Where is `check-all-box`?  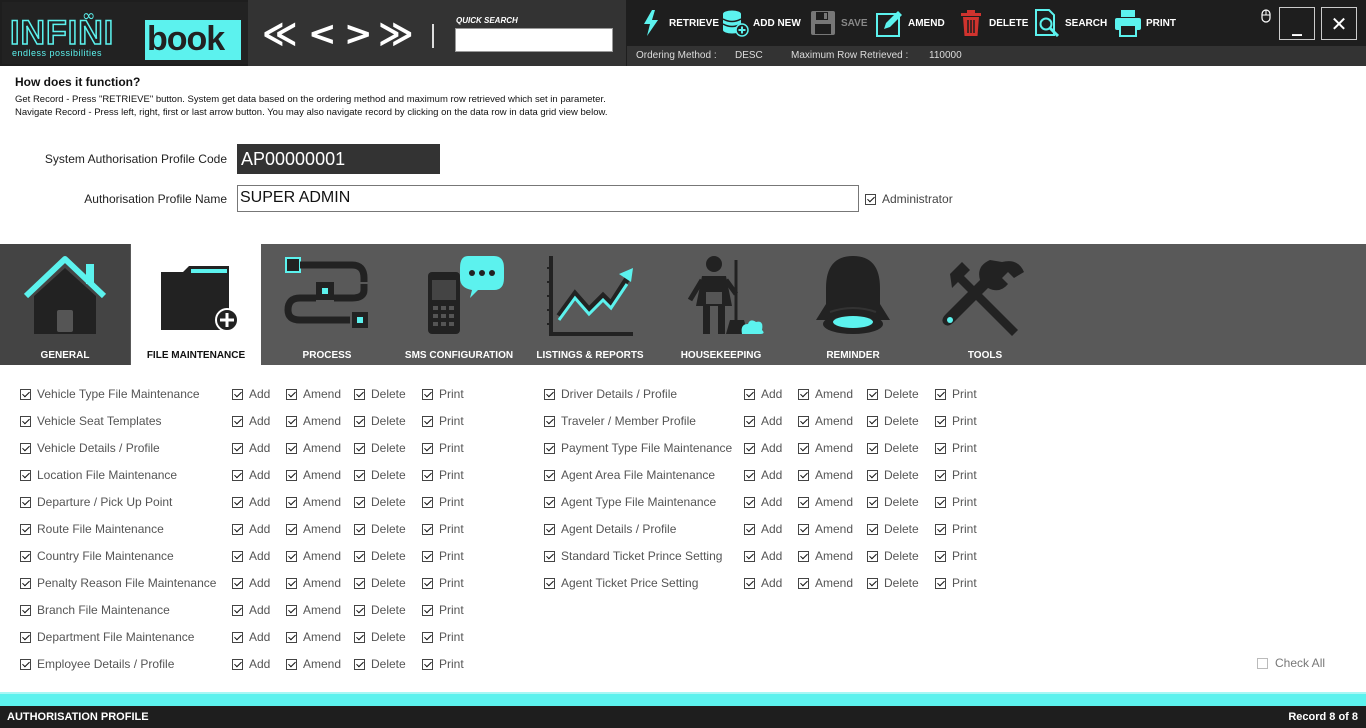
check-all-box is located at coordinates (1262, 663).